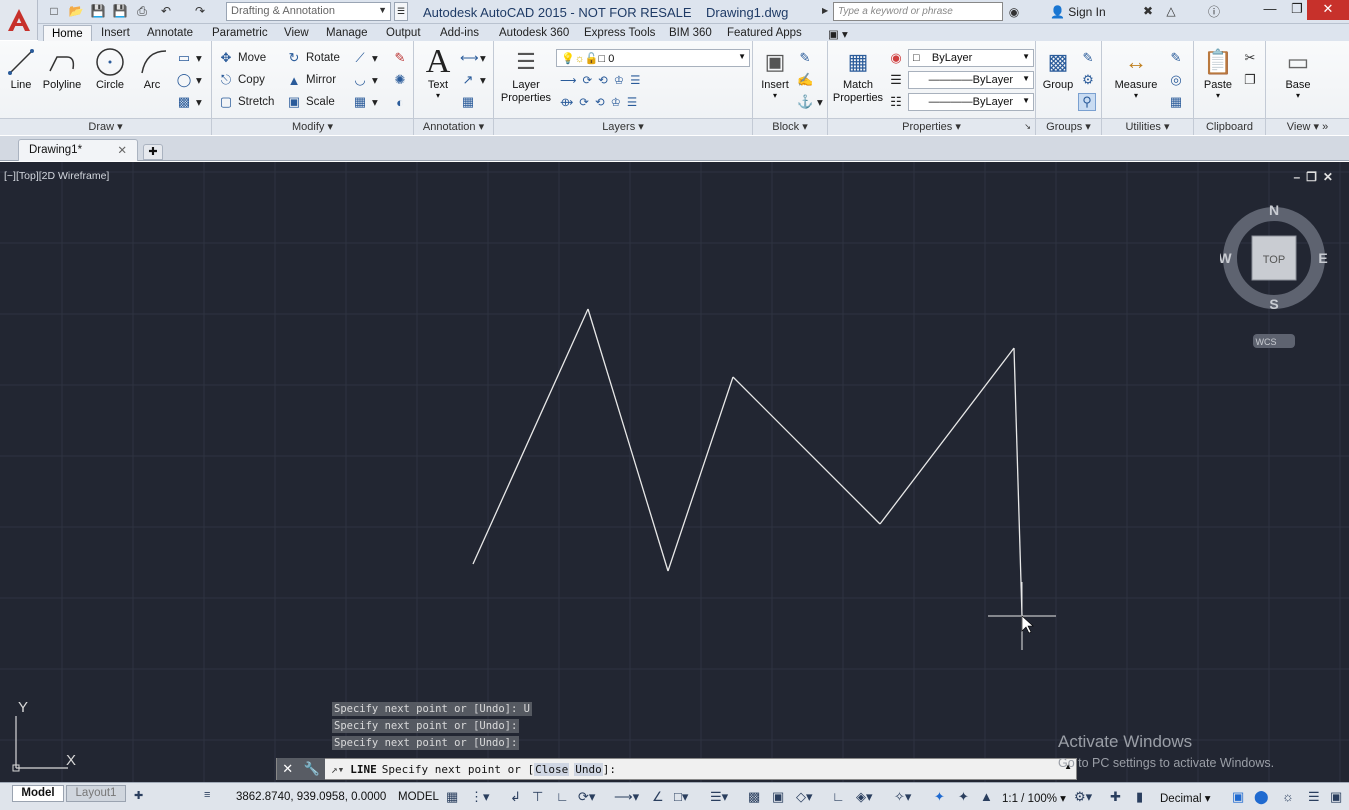 The height and width of the screenshot is (810, 1349). I want to click on properties-panel-title: Properties ▾ ↘, so click(931, 126).